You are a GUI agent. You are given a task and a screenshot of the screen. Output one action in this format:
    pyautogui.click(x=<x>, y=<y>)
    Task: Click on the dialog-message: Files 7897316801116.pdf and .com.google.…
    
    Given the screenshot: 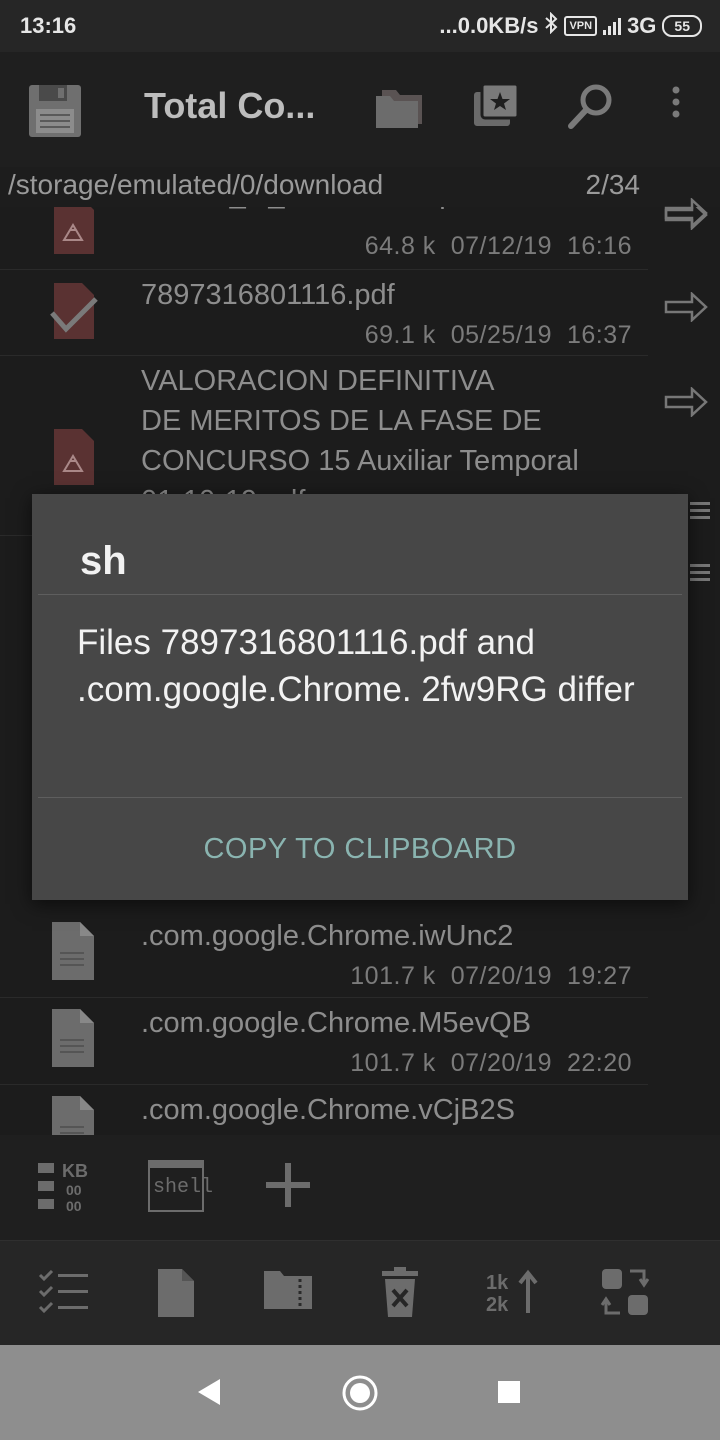 What is the action you would take?
    pyautogui.click(x=356, y=666)
    